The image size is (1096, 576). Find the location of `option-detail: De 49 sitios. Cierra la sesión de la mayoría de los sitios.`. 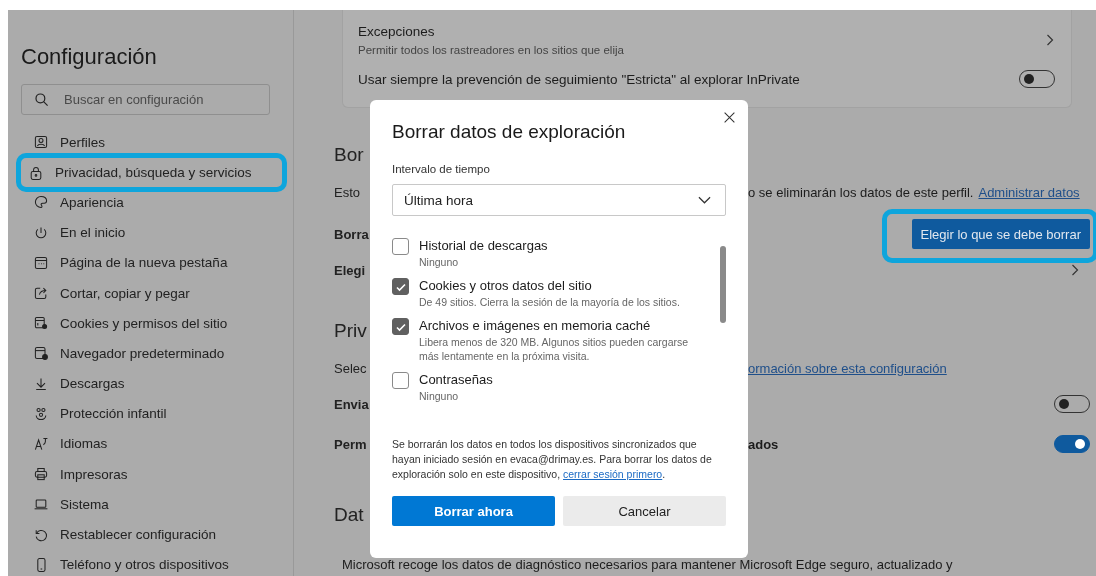

option-detail: De 49 sitios. Cierra la sesión de la mayoría de los sitios. is located at coordinates (549, 302).